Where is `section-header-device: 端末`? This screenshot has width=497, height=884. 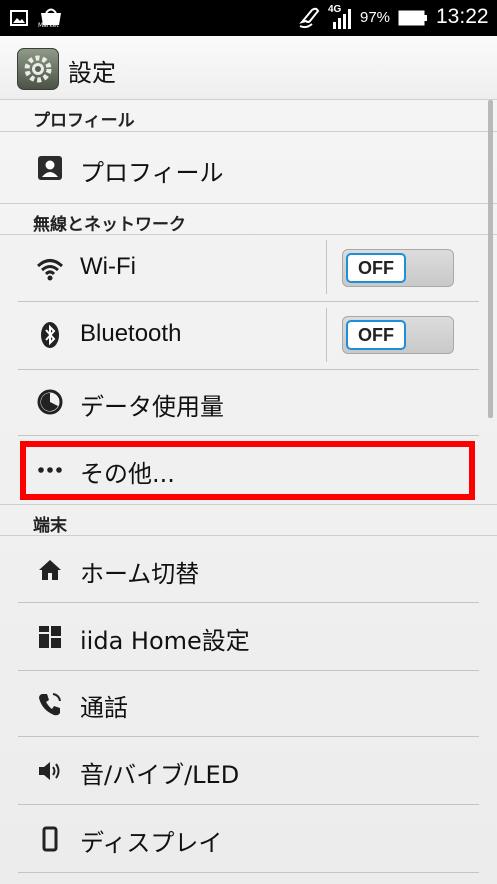 section-header-device: 端末 is located at coordinates (248, 520).